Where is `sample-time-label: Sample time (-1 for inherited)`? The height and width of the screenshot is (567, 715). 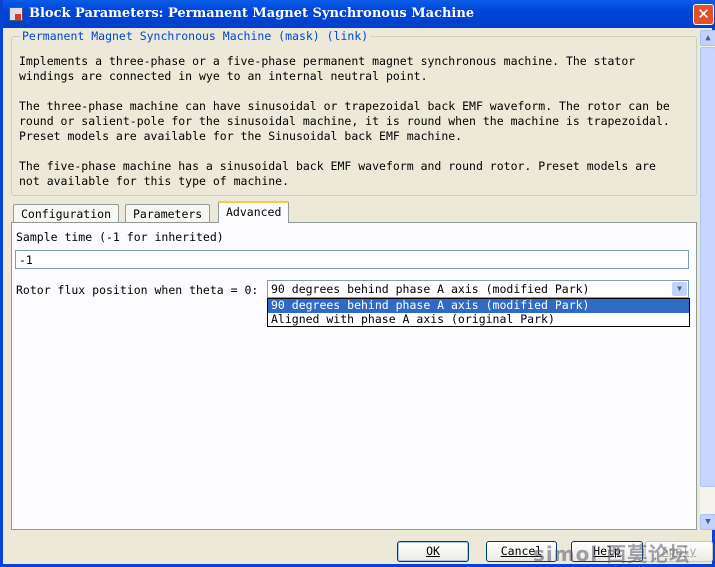 sample-time-label: Sample time (-1 for inherited) is located at coordinates (120, 237).